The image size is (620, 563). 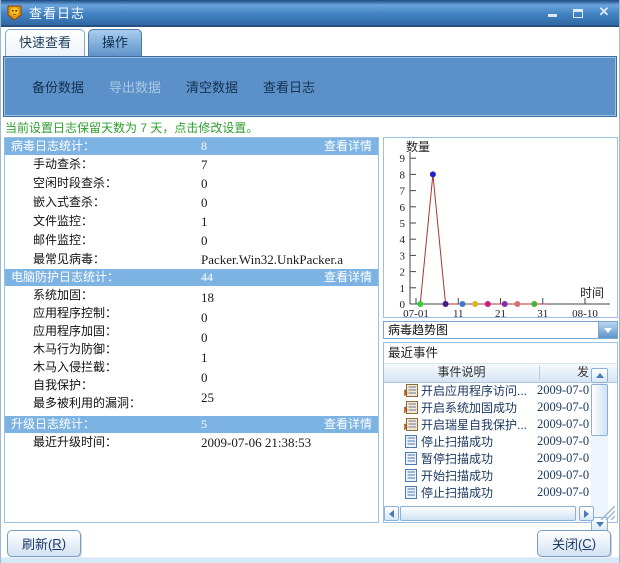 What do you see at coordinates (204, 146) in the screenshot?
I see `section-total: 8` at bounding box center [204, 146].